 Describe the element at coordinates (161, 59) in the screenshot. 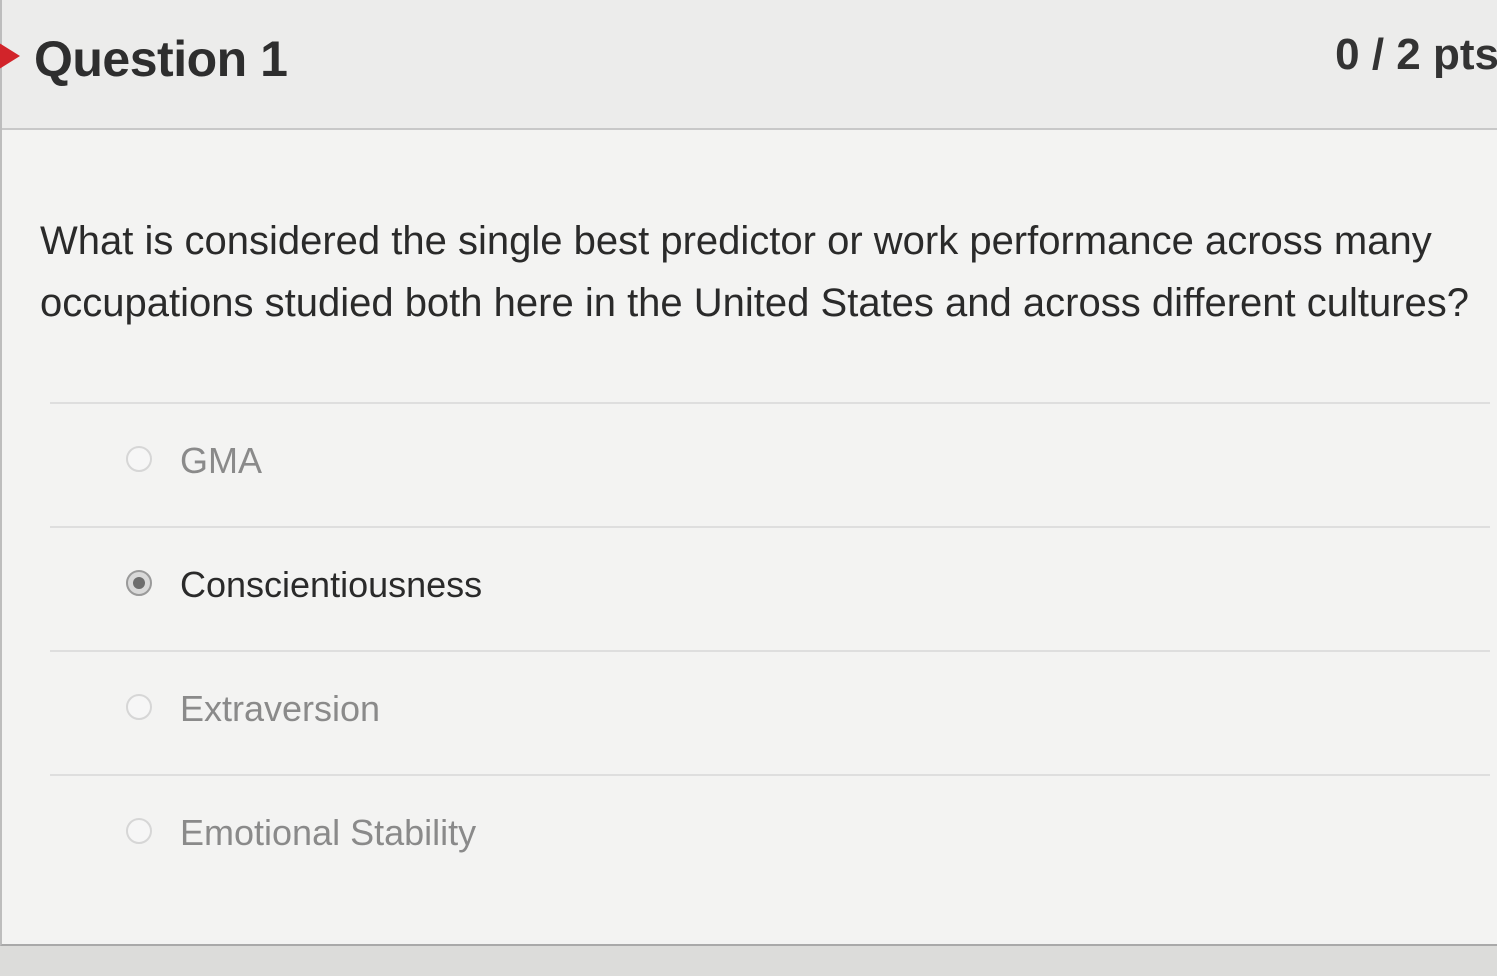

I see `question-title: Question 1` at that location.